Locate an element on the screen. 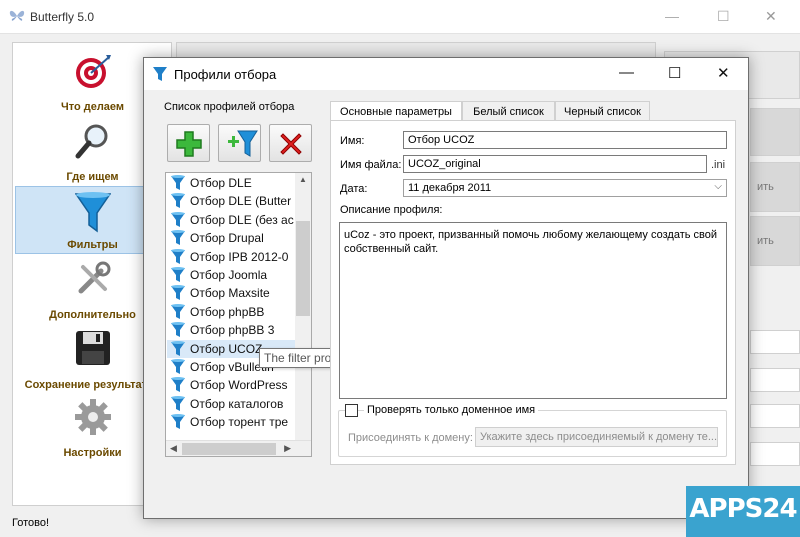 The image size is (800, 537). plus-icon is located at coordinates (189, 144).